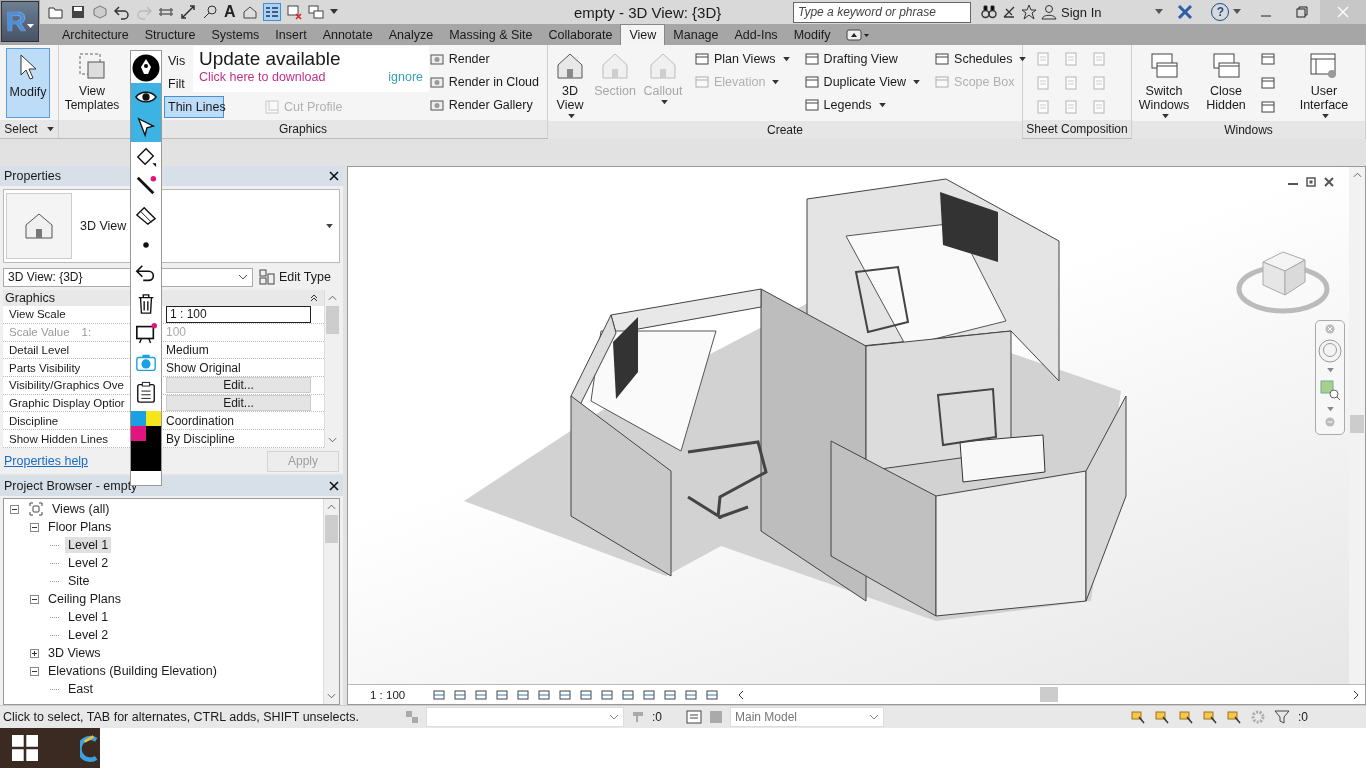 This screenshot has height=768, width=1366. What do you see at coordinates (30, 297) in the screenshot?
I see `group-header: Graphics` at bounding box center [30, 297].